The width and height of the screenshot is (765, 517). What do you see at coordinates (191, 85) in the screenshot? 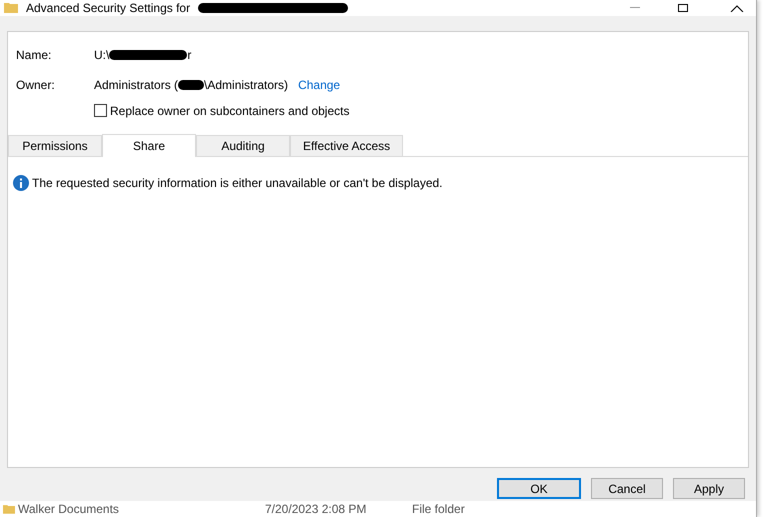
I see `redaction-mark` at bounding box center [191, 85].